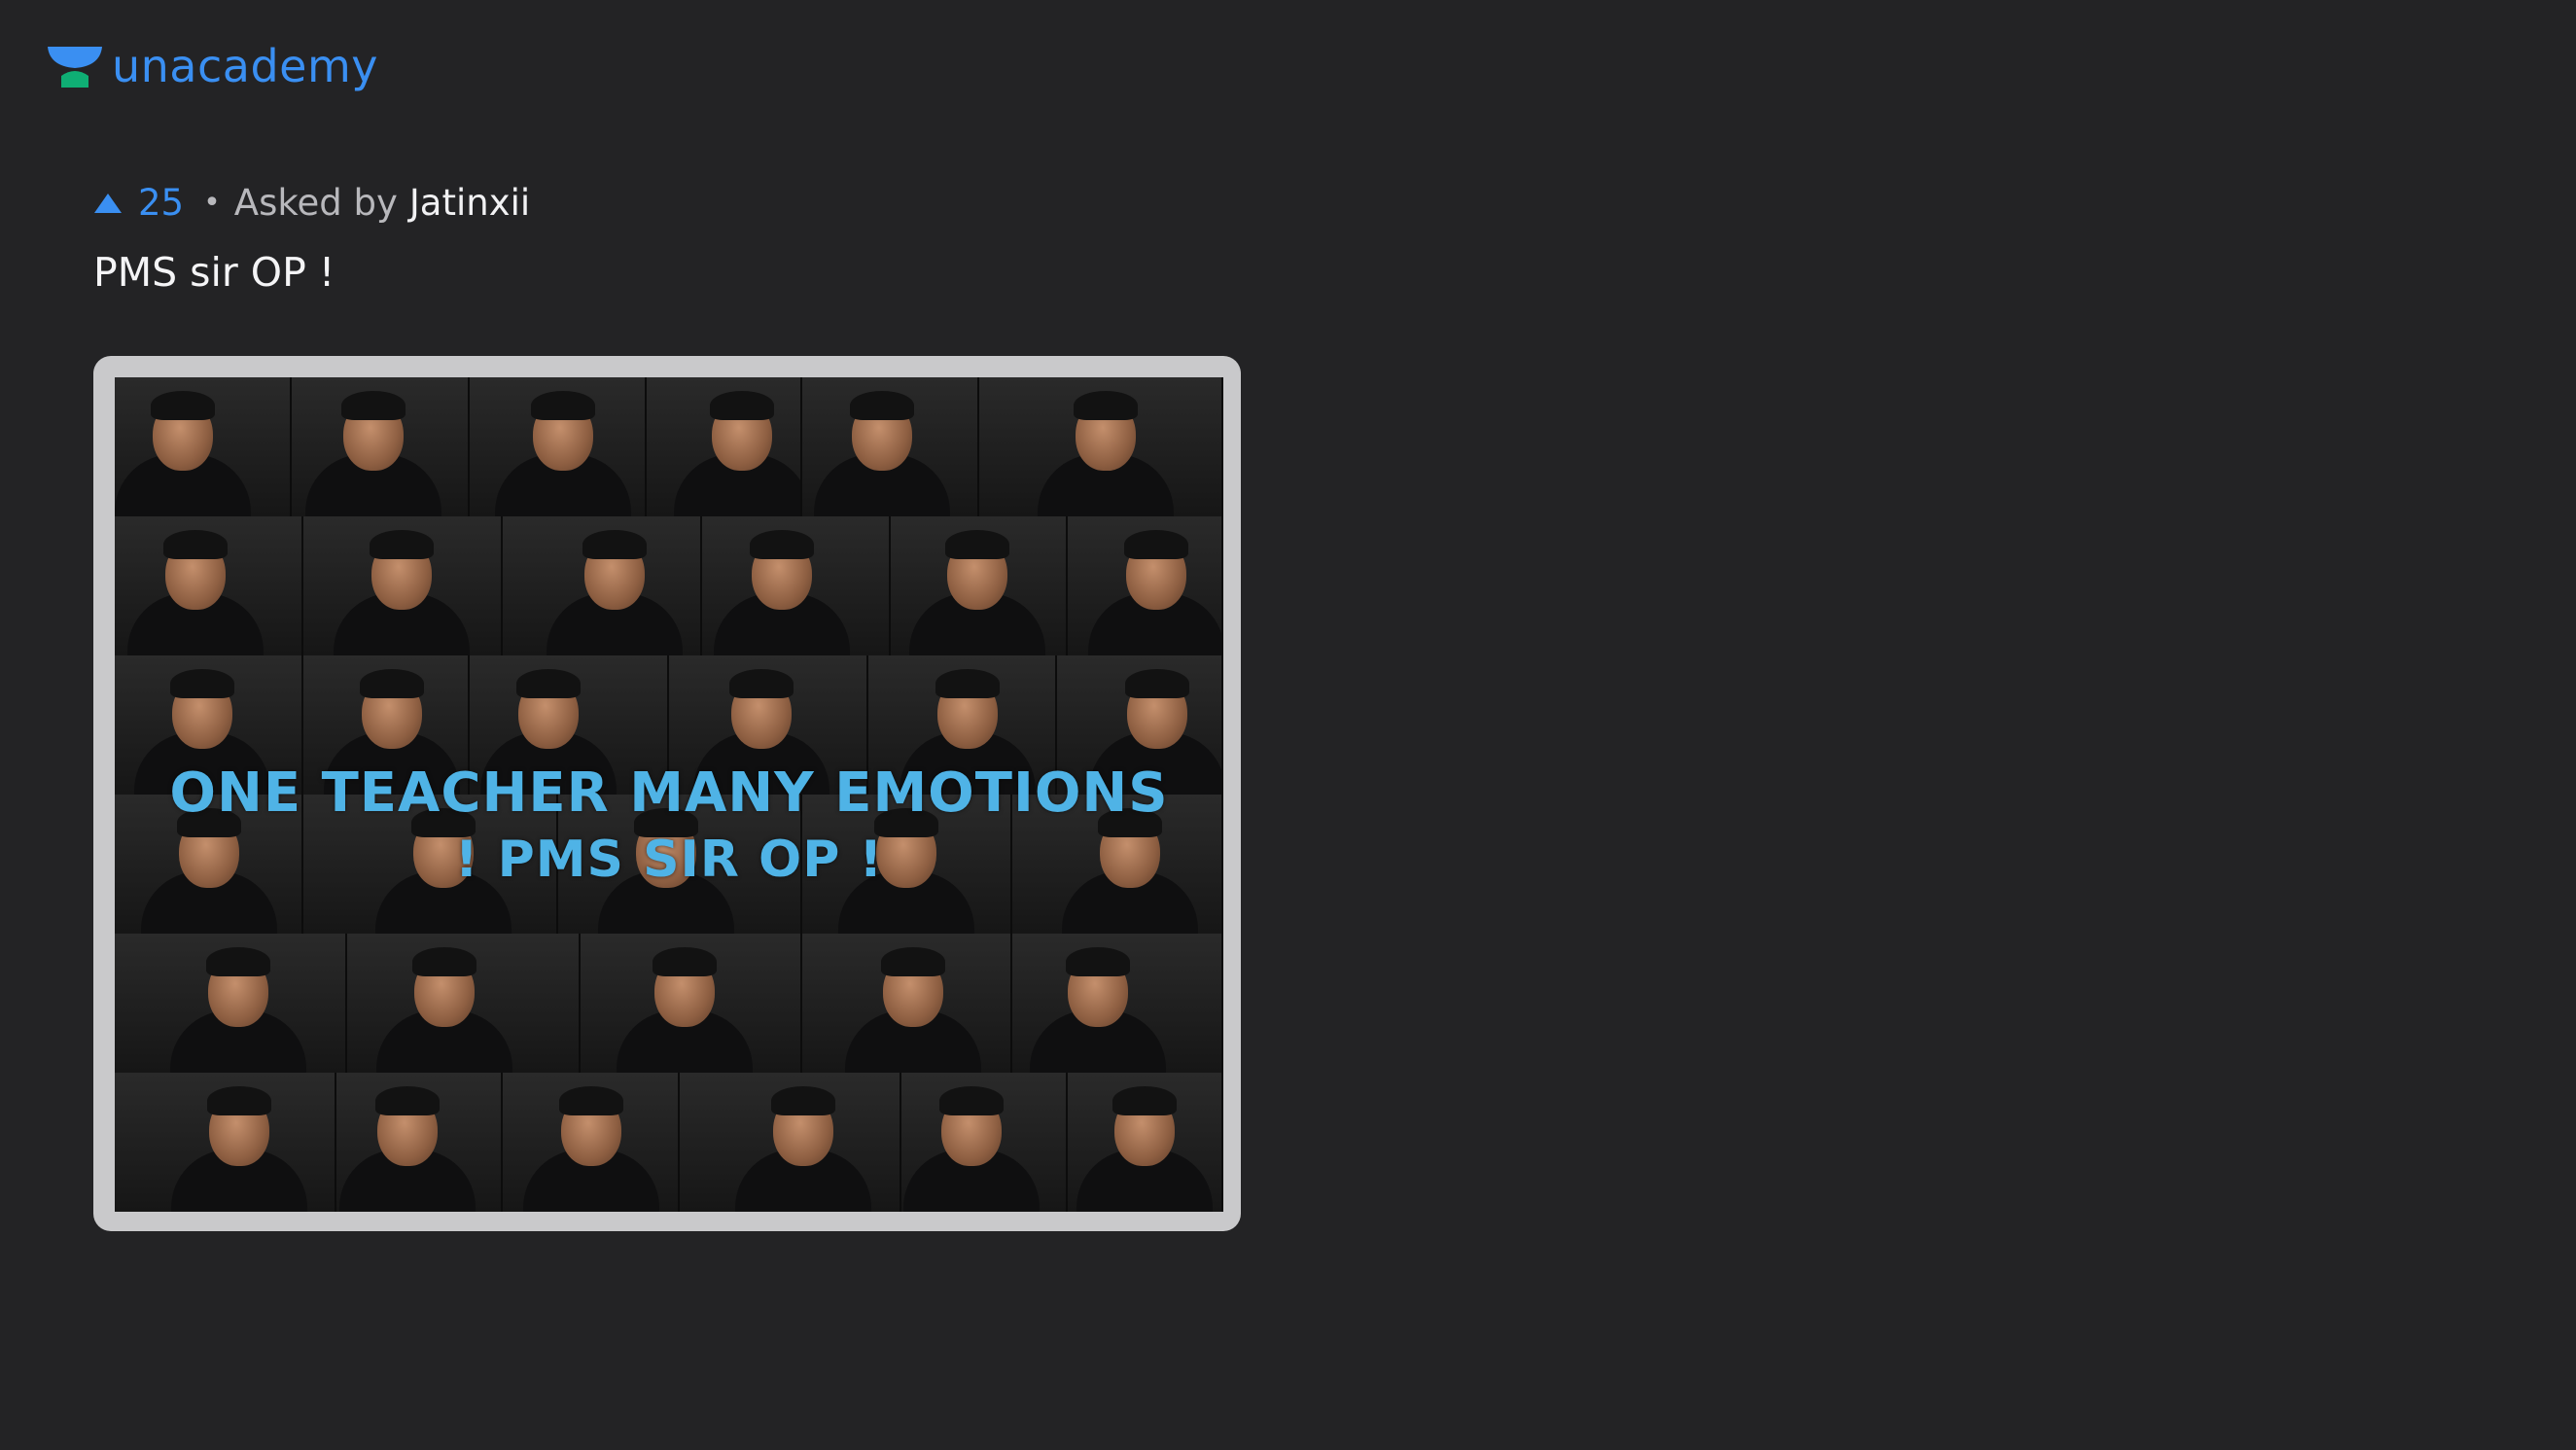  Describe the element at coordinates (75, 67) in the screenshot. I see `graduation-cap-icon` at that location.